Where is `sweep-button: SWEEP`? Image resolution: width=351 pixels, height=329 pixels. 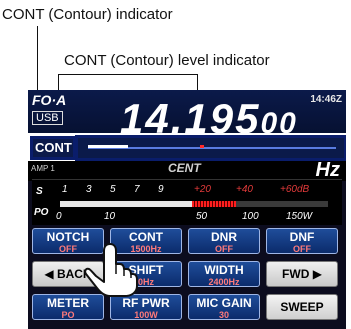
sweep-button: SWEEP is located at coordinates (302, 307).